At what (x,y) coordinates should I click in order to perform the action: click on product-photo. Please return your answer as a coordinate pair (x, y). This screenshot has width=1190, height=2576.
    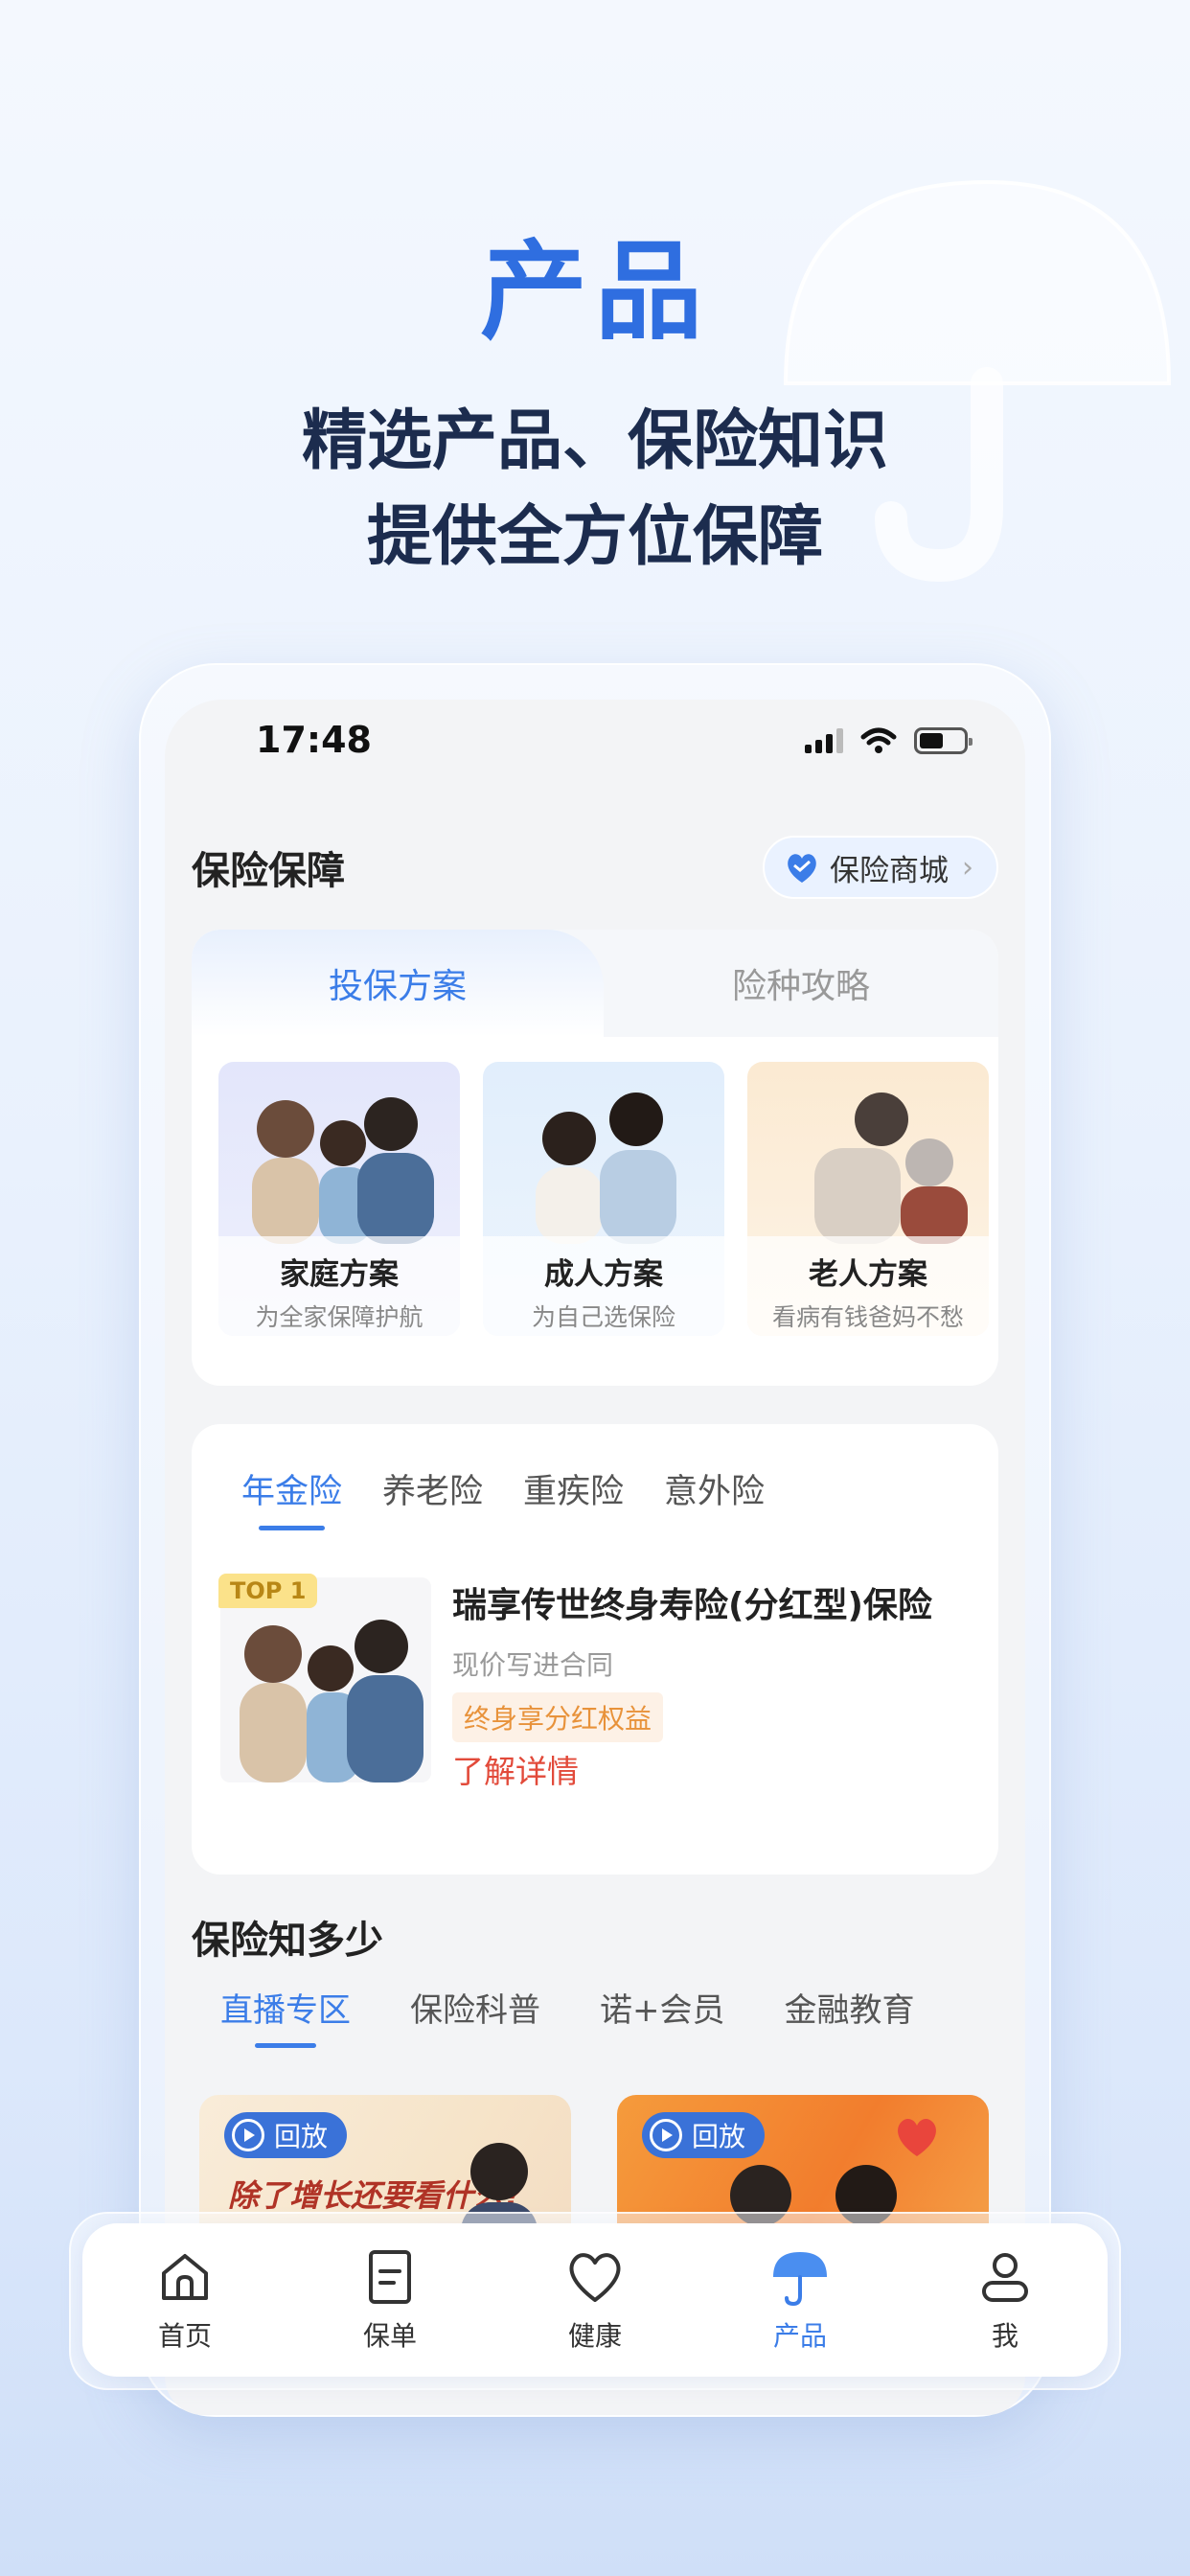
    Looking at the image, I should click on (326, 1679).